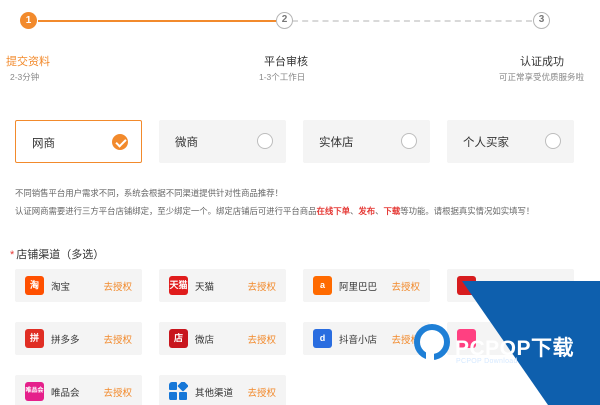  Describe the element at coordinates (149, 193) in the screenshot. I see `note-line-1: 不同销售平台用户需求不同，系统会根据不同渠道提供针对性商品推荐！` at that location.